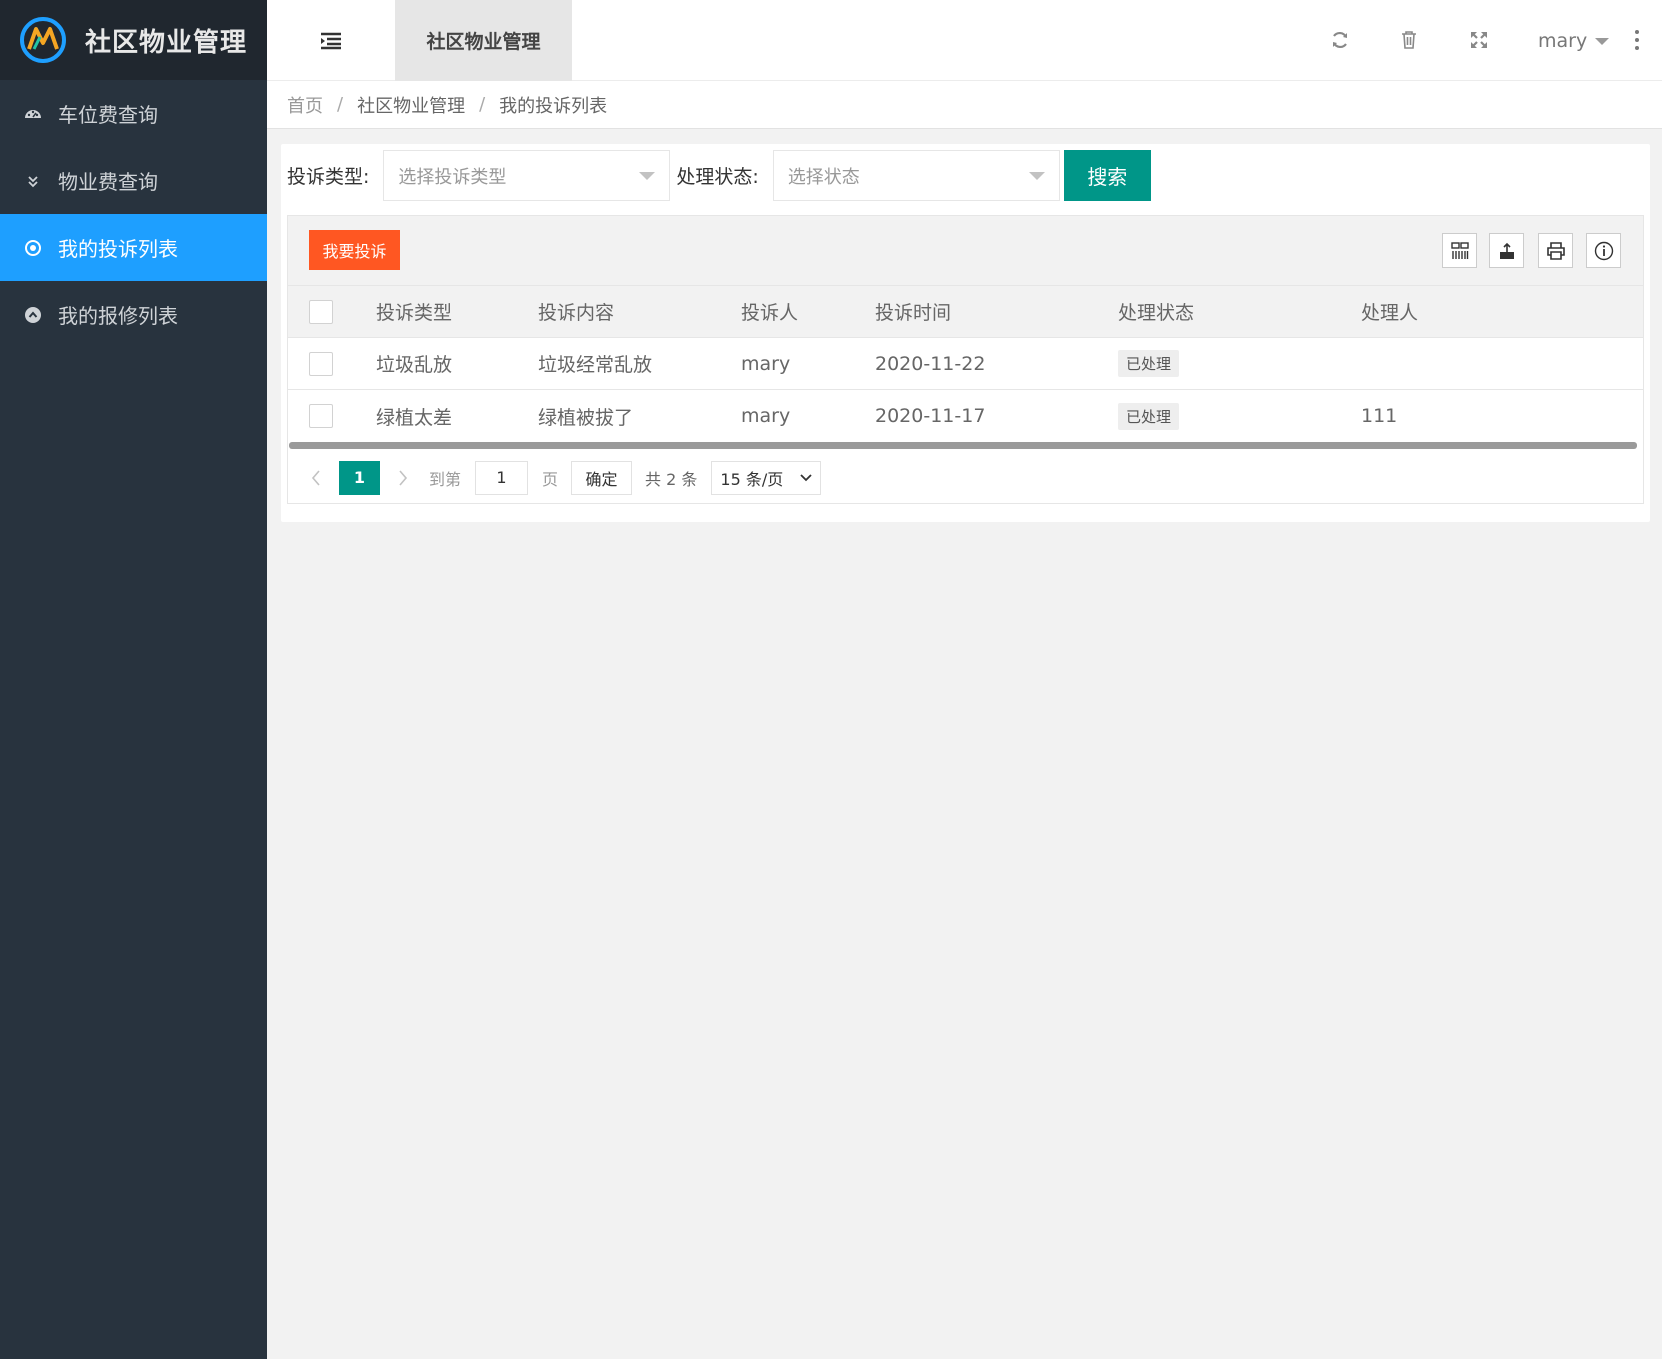 The image size is (1662, 1359). I want to click on complaint-type-select: 选择投诉类型, so click(527, 175).